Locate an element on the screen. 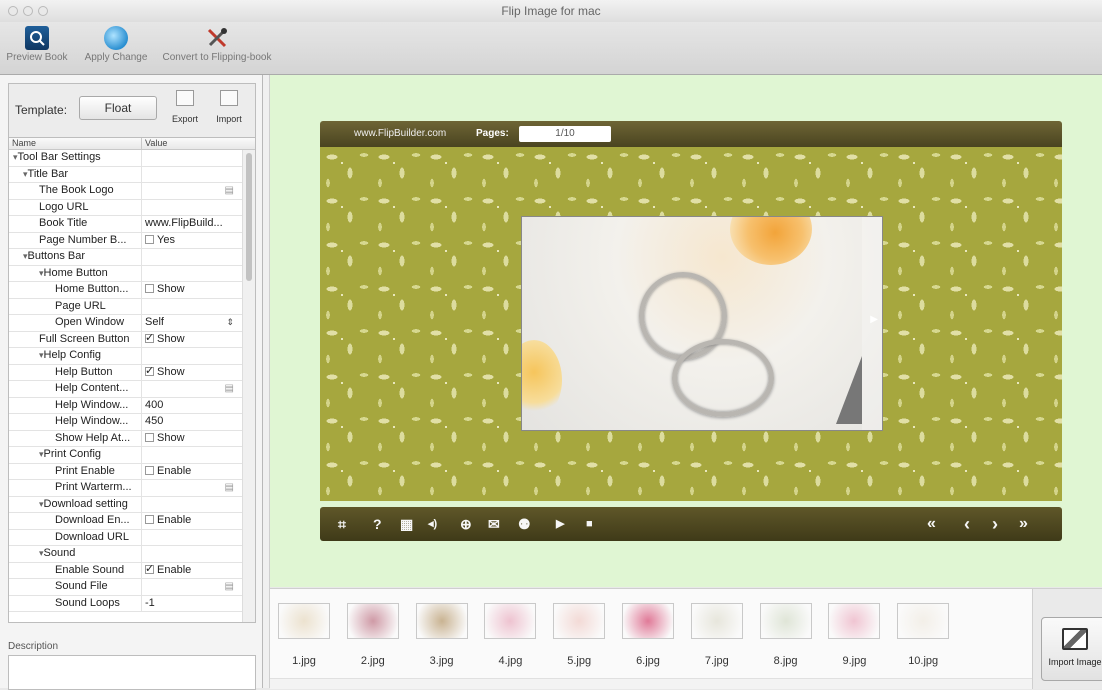  apply-change-button: Apply Change is located at coordinates (116, 44).